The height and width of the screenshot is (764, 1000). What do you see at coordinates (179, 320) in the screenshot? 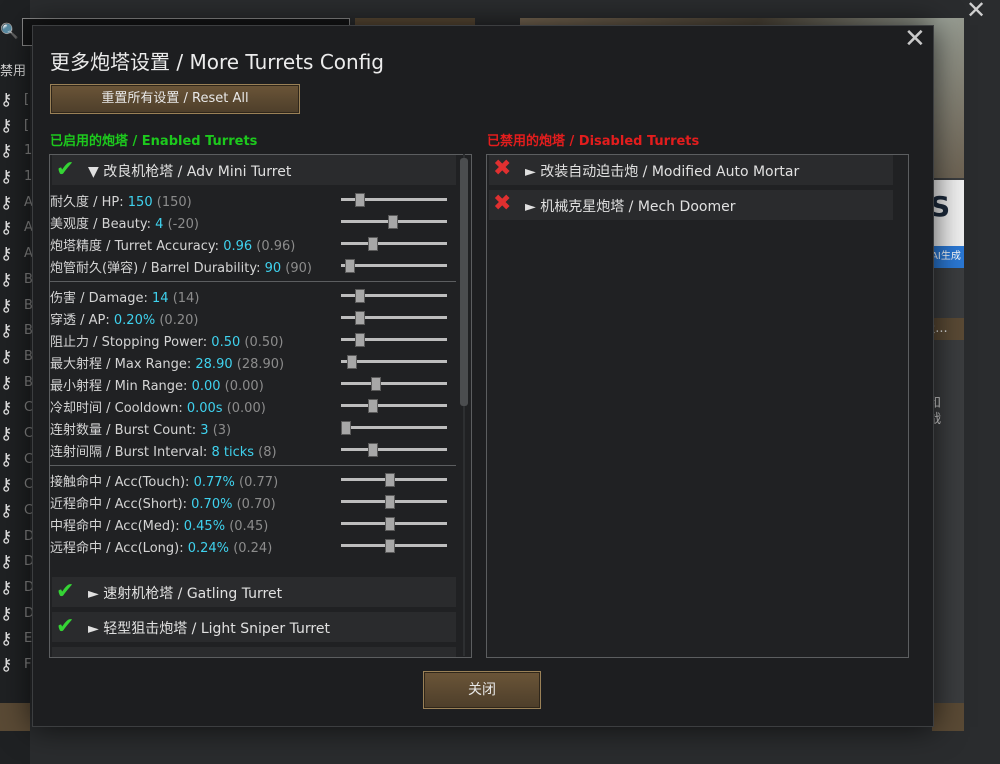
I see `stat-default: (0.20)` at bounding box center [179, 320].